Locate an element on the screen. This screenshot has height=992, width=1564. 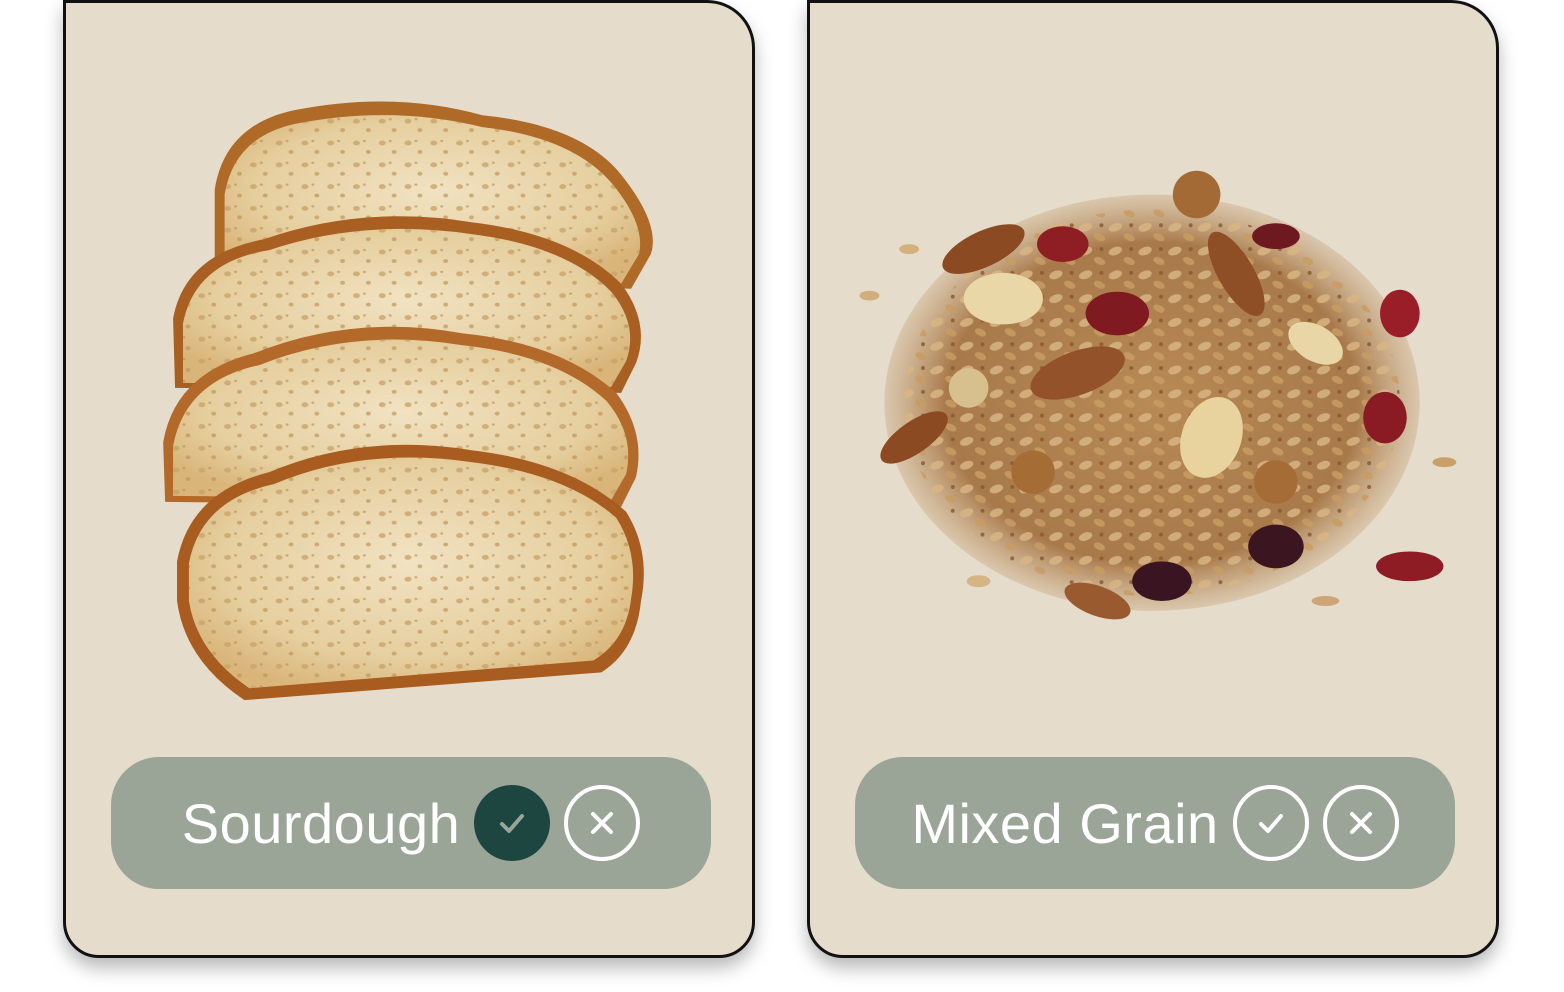
choice-pill: Mixed Grain is located at coordinates (1155, 823).